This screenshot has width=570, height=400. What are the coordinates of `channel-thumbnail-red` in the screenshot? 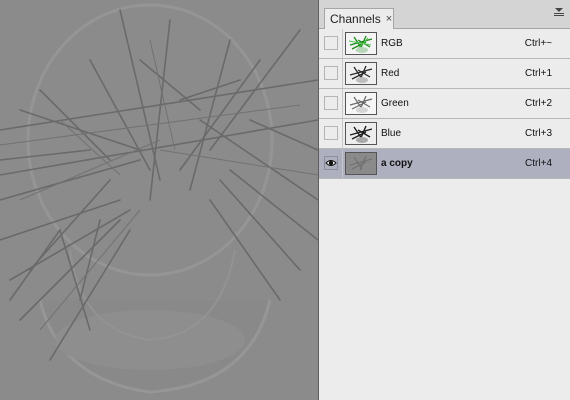 It's located at (361, 73).